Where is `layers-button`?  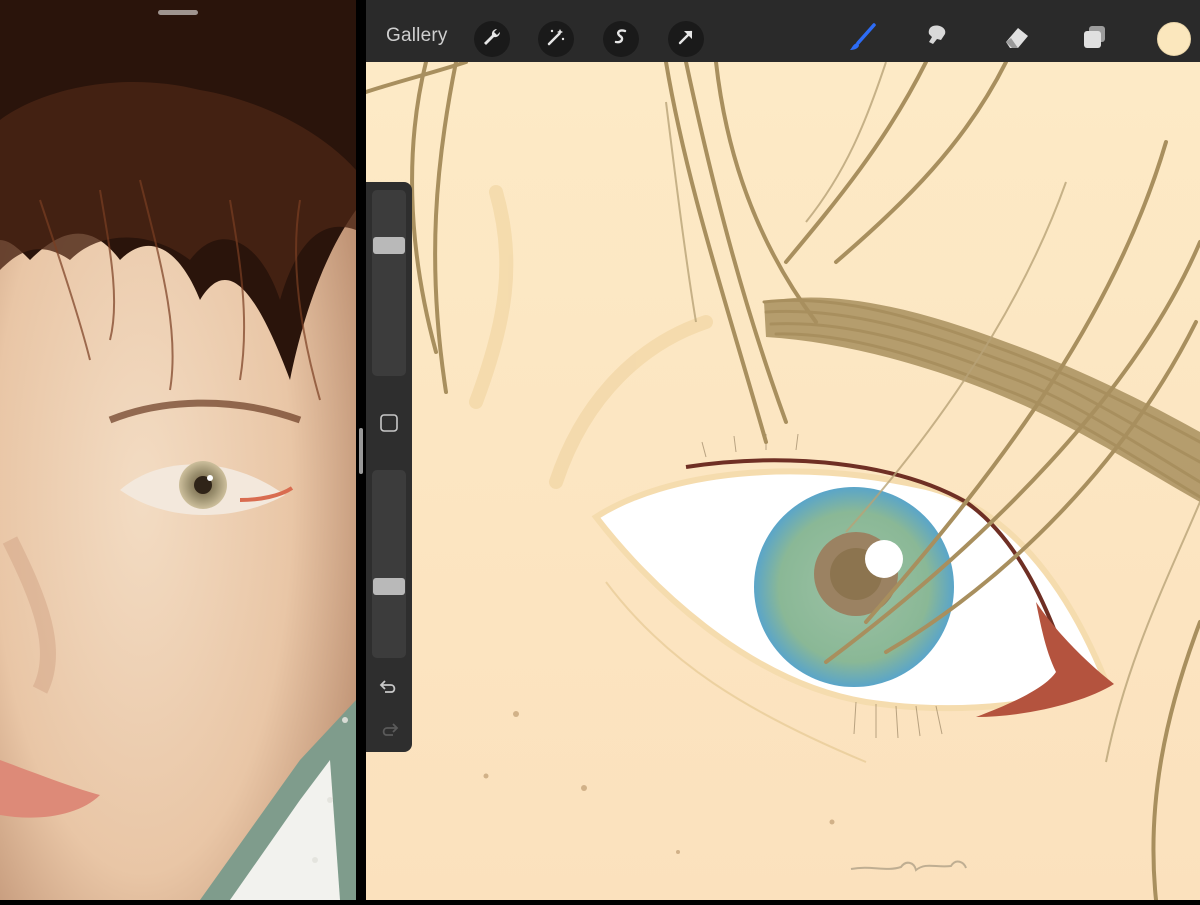
layers-button is located at coordinates (1095, 39).